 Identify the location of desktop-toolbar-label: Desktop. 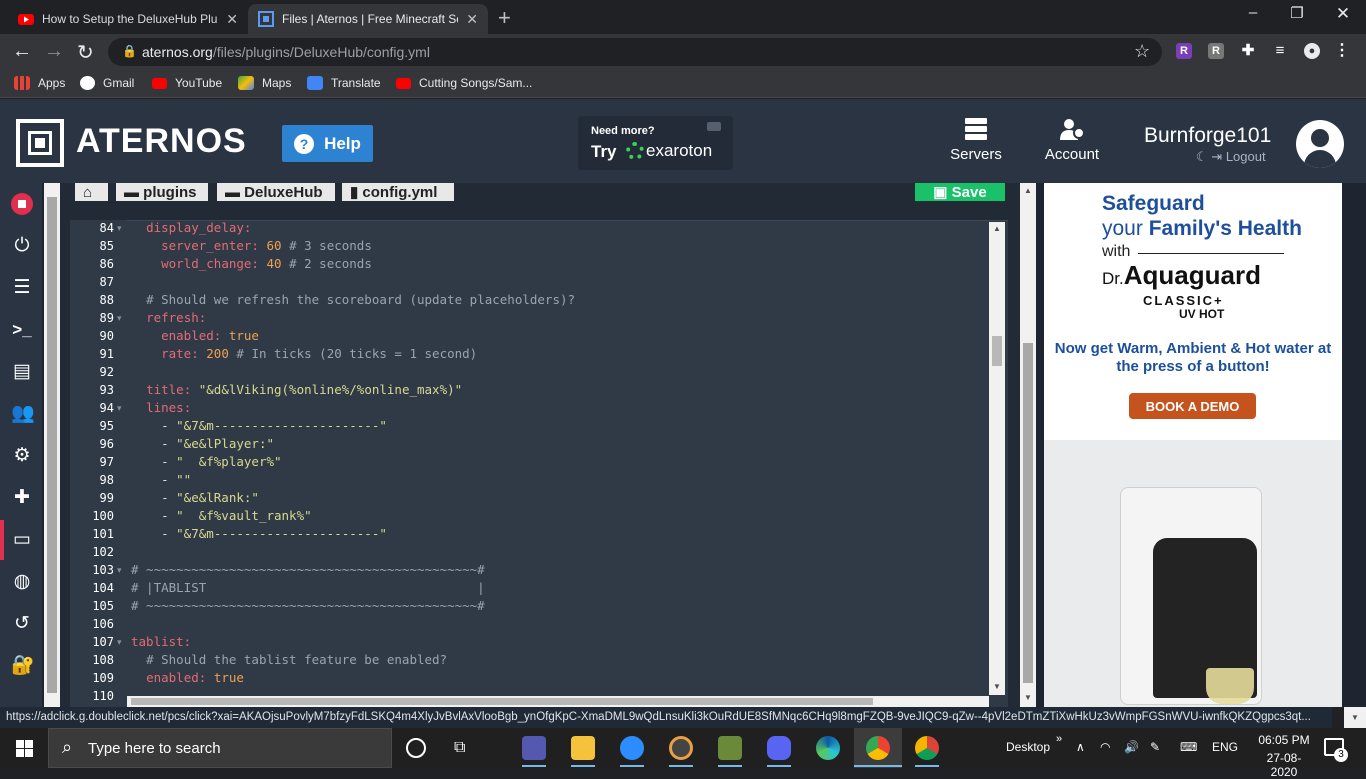
(1028, 747).